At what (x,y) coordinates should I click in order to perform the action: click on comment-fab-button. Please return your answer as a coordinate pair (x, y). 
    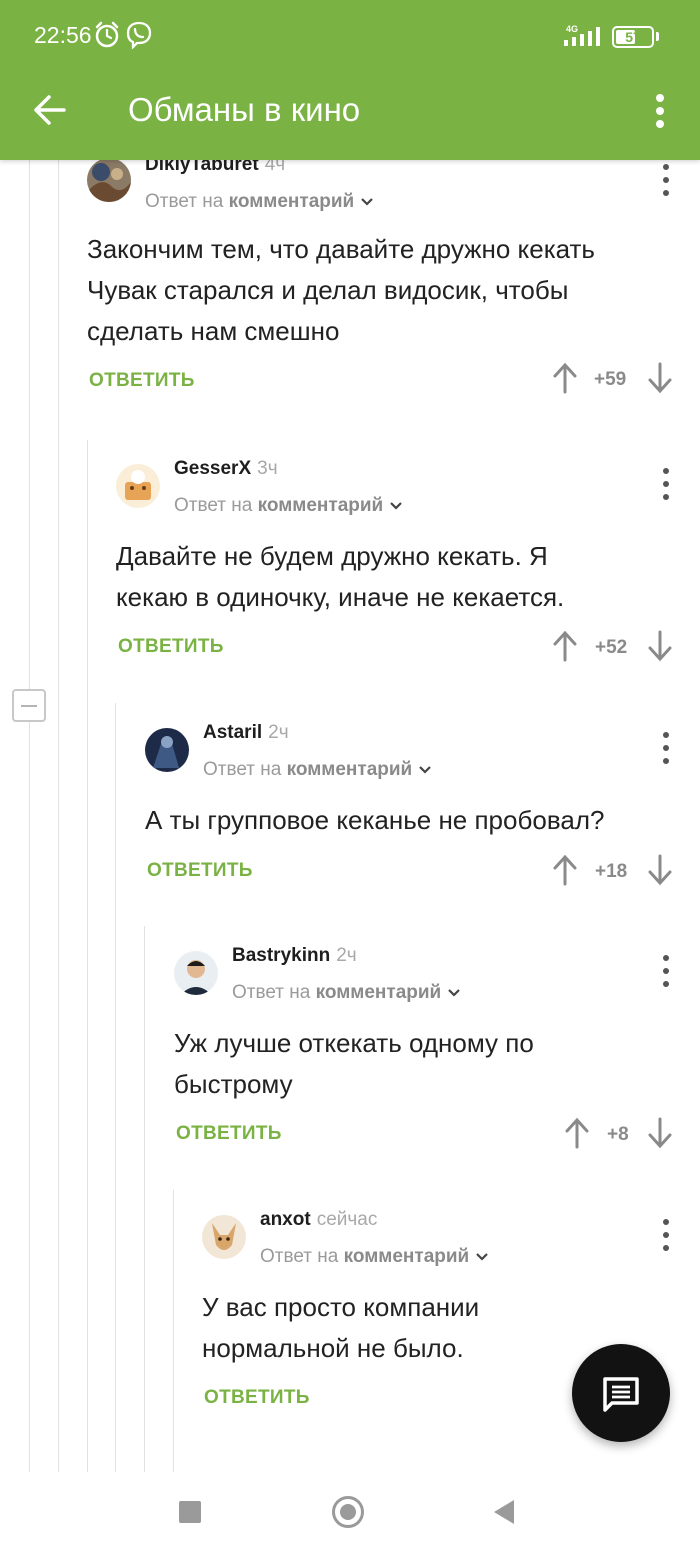
    Looking at the image, I should click on (621, 1393).